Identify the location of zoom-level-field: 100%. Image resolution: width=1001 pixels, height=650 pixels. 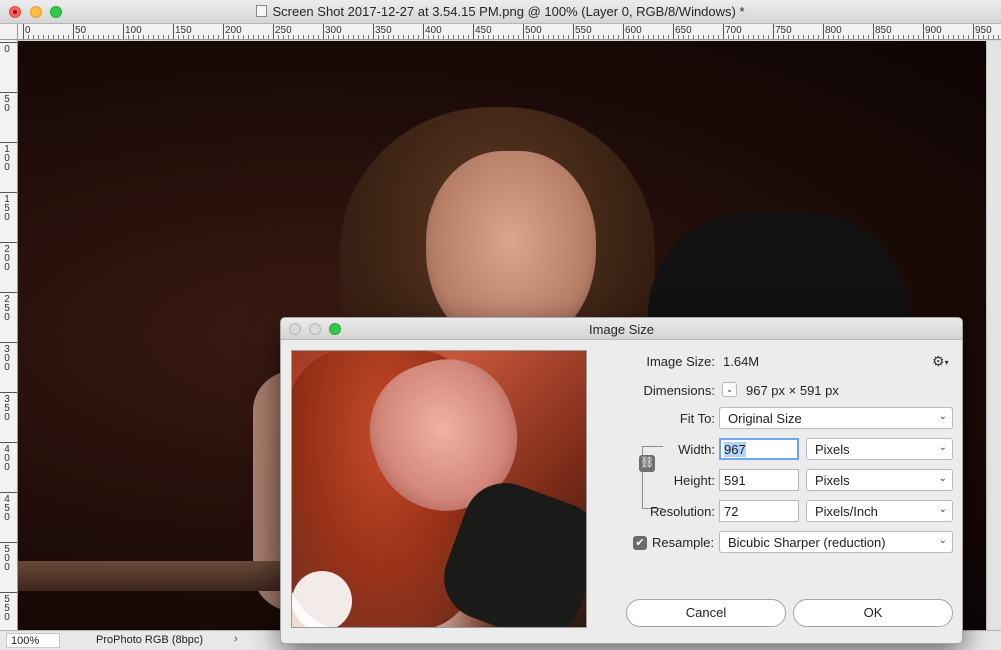
(33, 640).